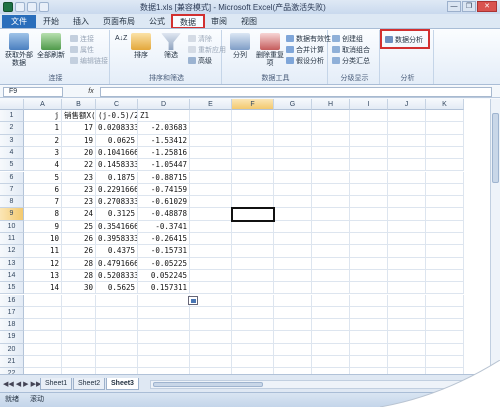 The width and height of the screenshot is (500, 407). Describe the element at coordinates (445, 104) in the screenshot. I see `column-header: K` at that location.